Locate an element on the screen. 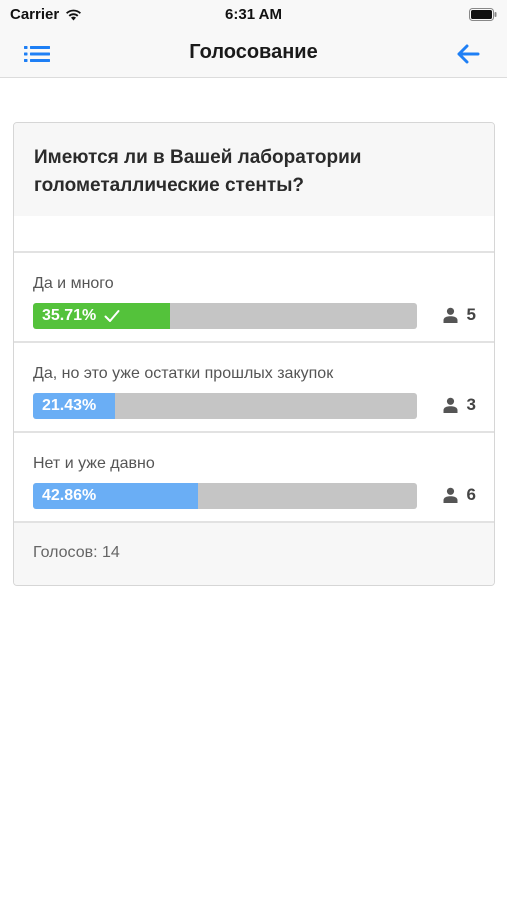 This screenshot has width=507, height=900. option-progress-bar: 21.43% is located at coordinates (225, 406).